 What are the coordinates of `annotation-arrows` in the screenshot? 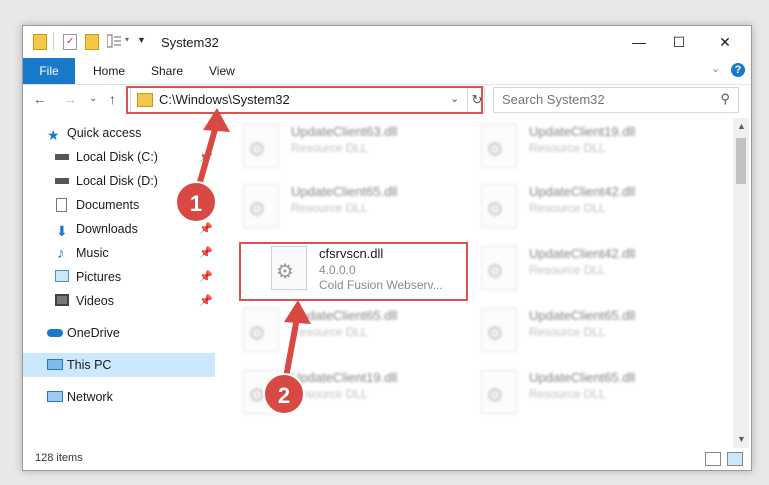 It's located at (252, 249).